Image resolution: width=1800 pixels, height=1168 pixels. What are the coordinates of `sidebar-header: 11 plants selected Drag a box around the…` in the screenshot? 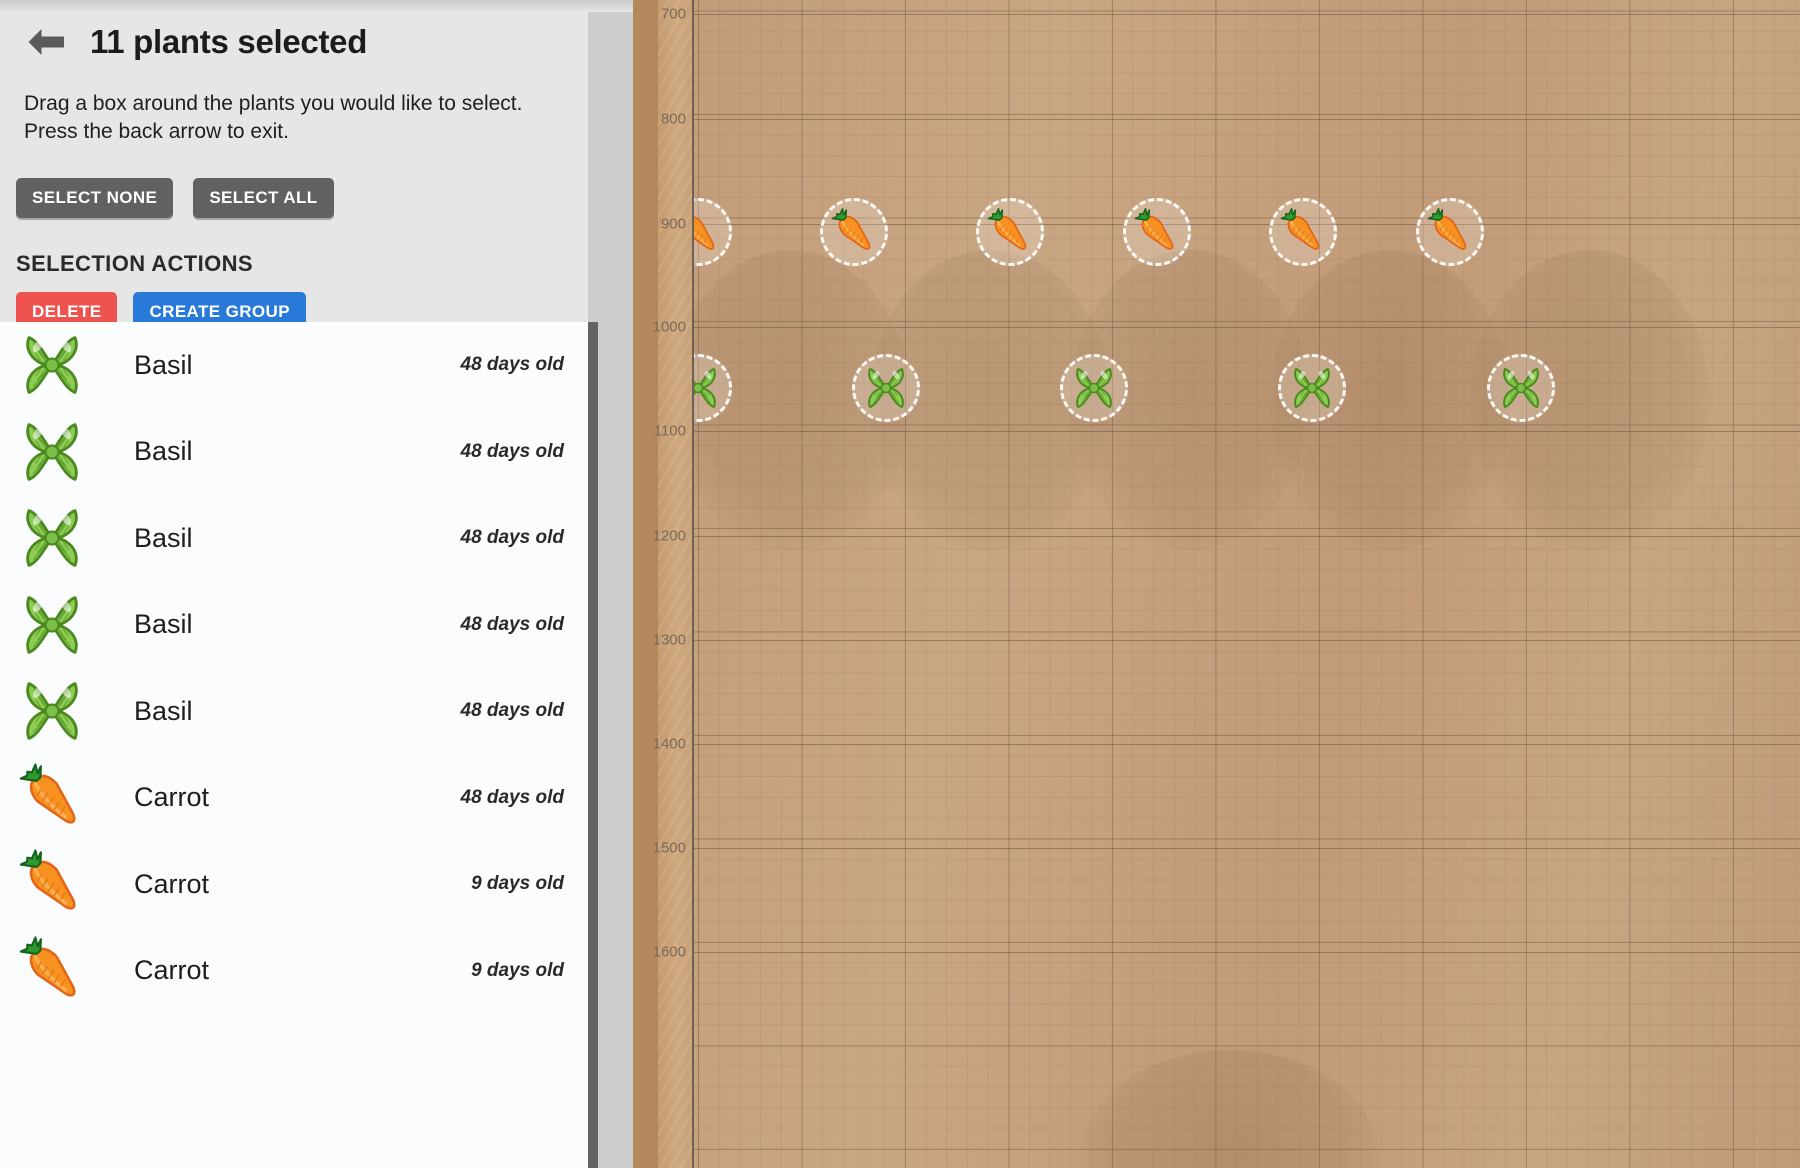 It's located at (294, 178).